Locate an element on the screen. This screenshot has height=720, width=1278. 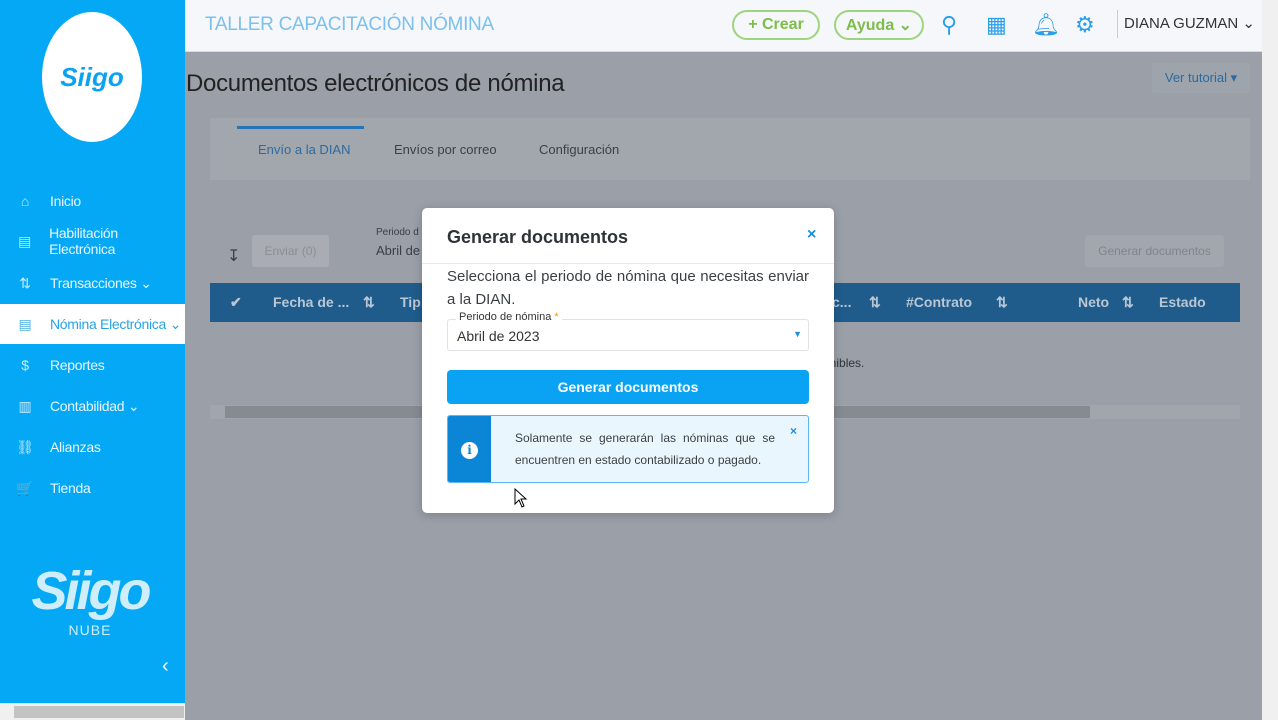
dollar-icon: $ is located at coordinates (25, 365).